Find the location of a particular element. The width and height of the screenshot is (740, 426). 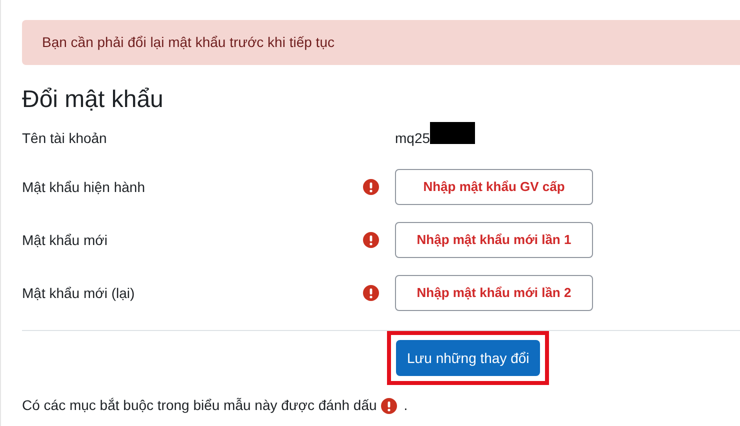

required-icon is located at coordinates (388, 406).